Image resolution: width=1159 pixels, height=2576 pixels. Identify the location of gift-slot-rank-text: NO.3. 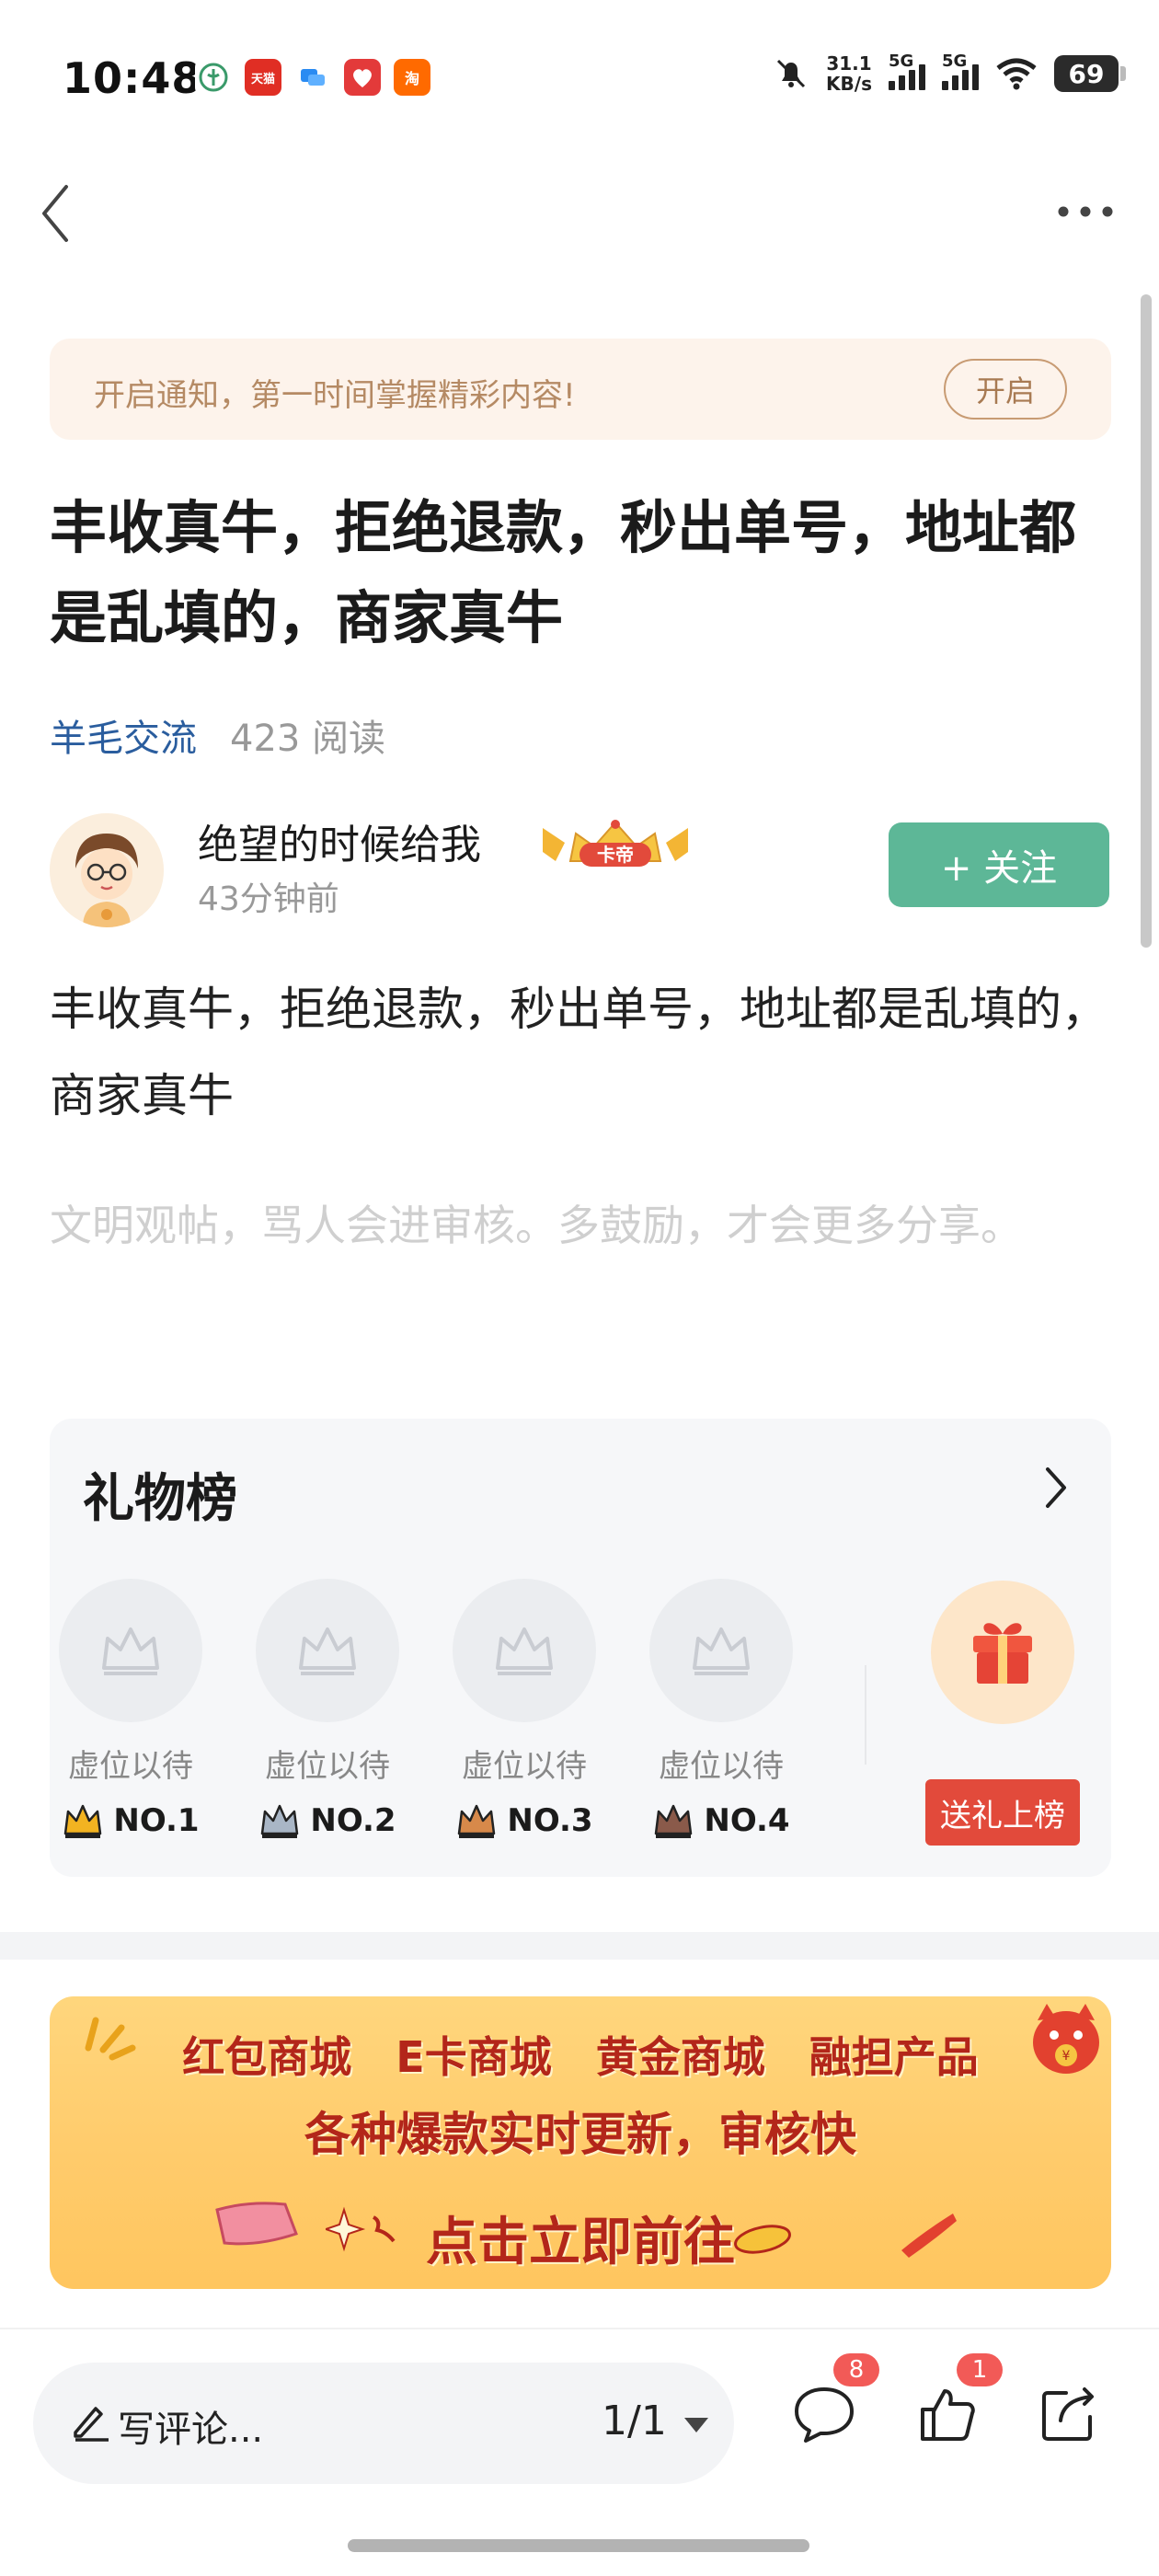
(550, 1820).